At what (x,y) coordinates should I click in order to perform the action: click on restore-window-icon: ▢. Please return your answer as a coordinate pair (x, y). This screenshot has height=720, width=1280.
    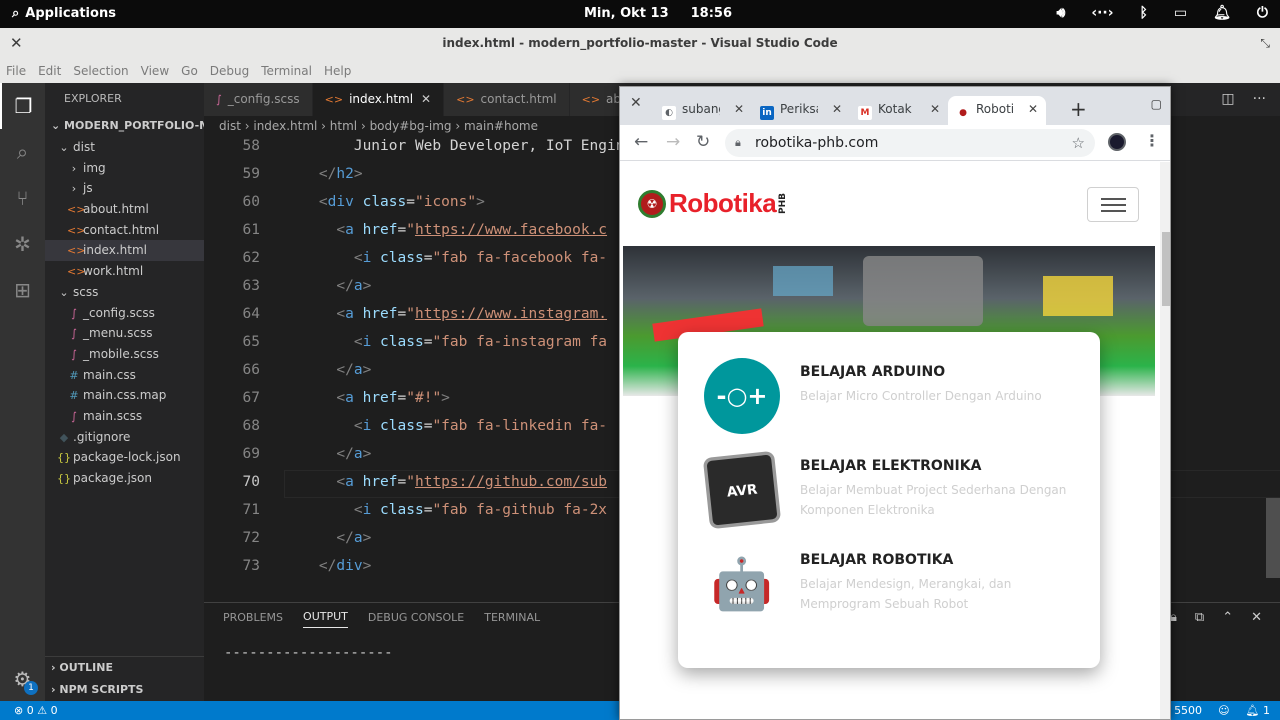
    Looking at the image, I should click on (1156, 104).